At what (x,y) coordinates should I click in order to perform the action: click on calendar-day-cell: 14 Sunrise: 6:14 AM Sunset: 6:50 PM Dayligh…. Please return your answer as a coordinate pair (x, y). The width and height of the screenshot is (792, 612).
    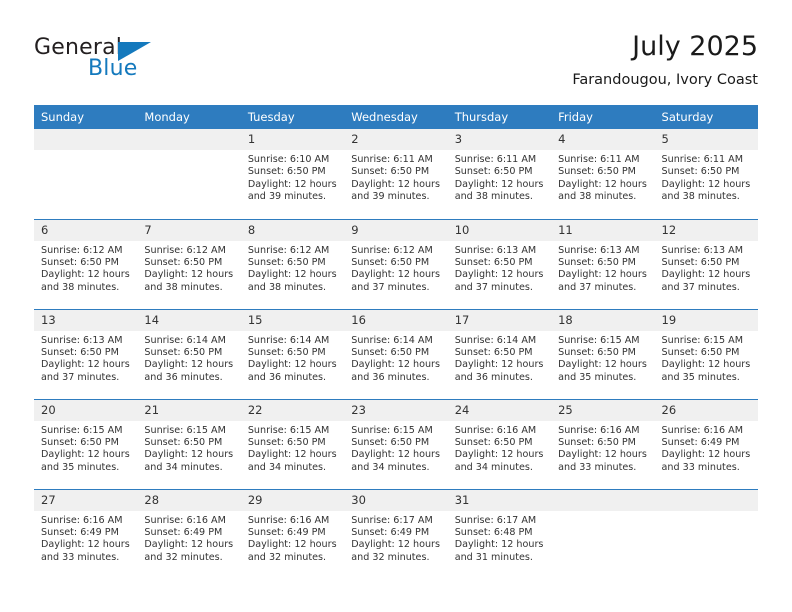
    Looking at the image, I should click on (189, 353).